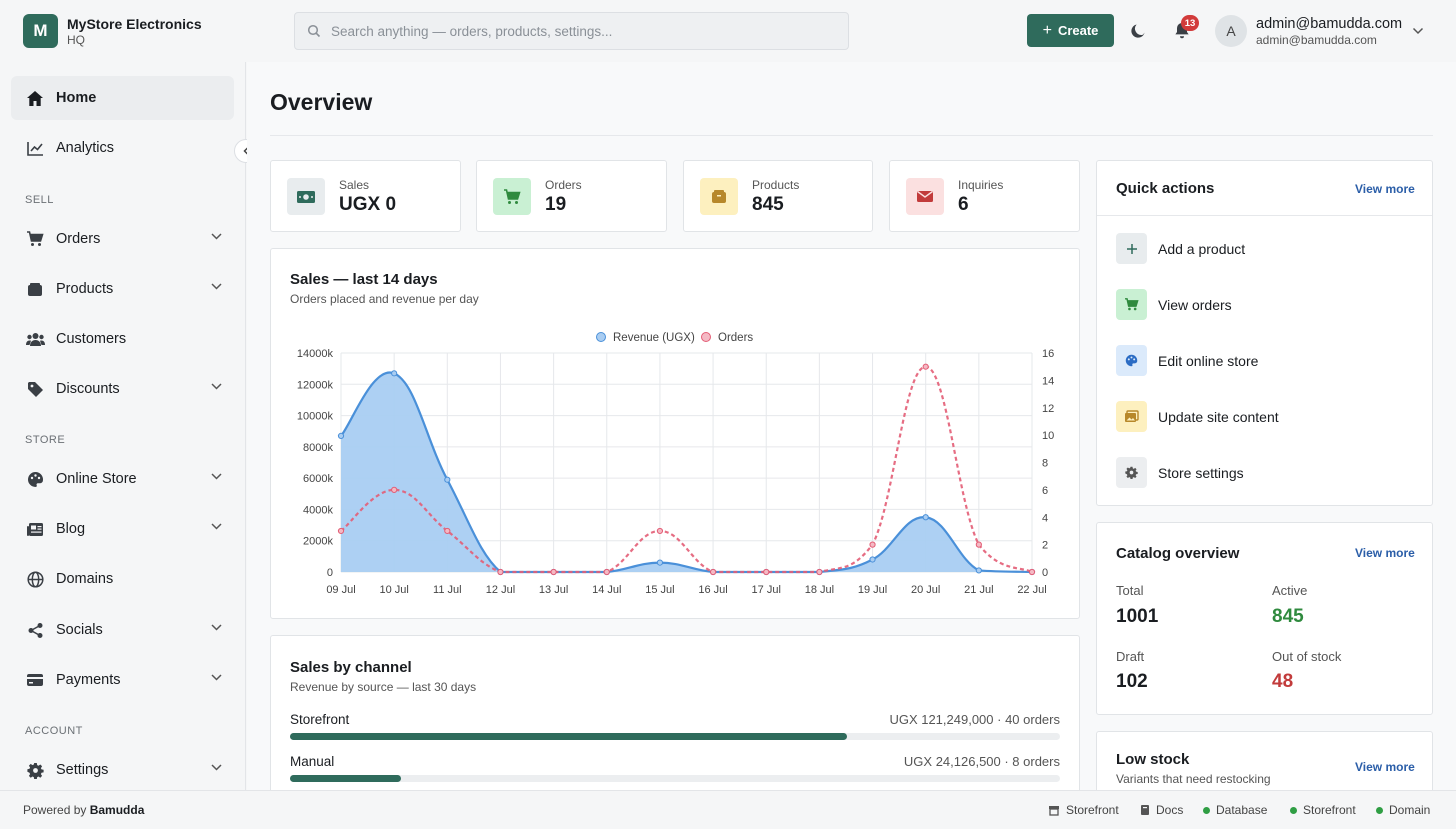 Image resolution: width=1456 pixels, height=829 pixels. Describe the element at coordinates (368, 204) in the screenshot. I see `stat-value: UGX 0` at that location.